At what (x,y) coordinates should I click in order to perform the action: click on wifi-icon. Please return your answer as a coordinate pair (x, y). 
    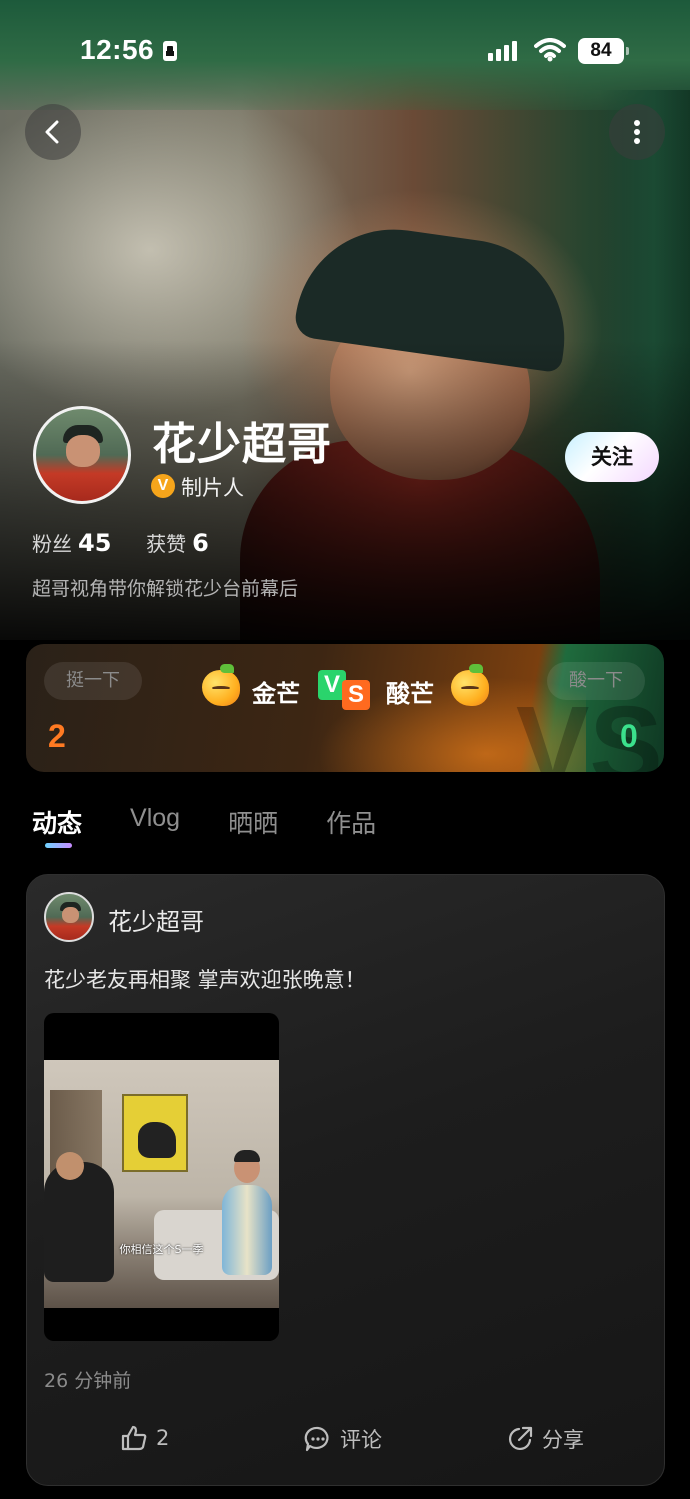
    Looking at the image, I should click on (550, 52).